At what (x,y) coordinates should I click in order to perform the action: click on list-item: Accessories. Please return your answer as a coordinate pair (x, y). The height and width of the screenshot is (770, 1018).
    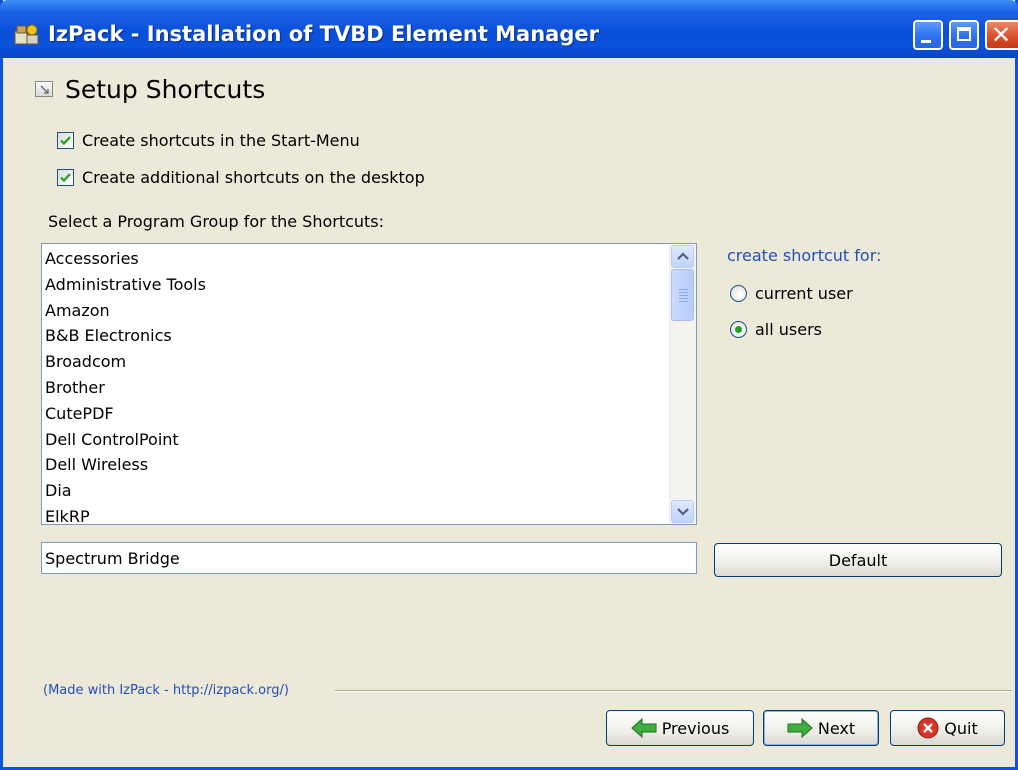
    Looking at the image, I should click on (356, 259).